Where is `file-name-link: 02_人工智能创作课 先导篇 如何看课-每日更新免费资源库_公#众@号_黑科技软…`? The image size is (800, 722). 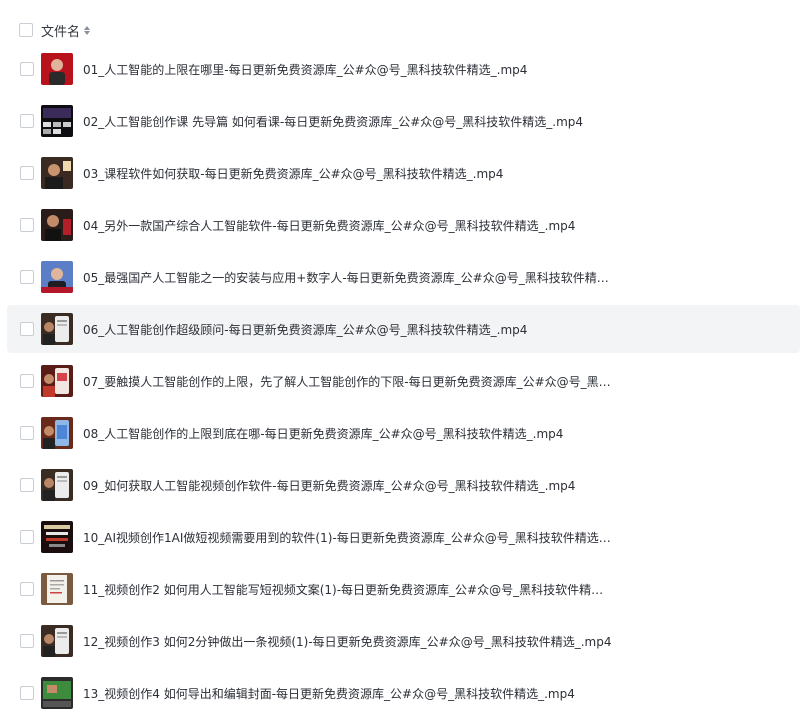 file-name-link: 02_人工智能创作课 先导篇 如何看课-每日更新免费资源库_公#众@号_黑科技软… is located at coordinates (333, 121).